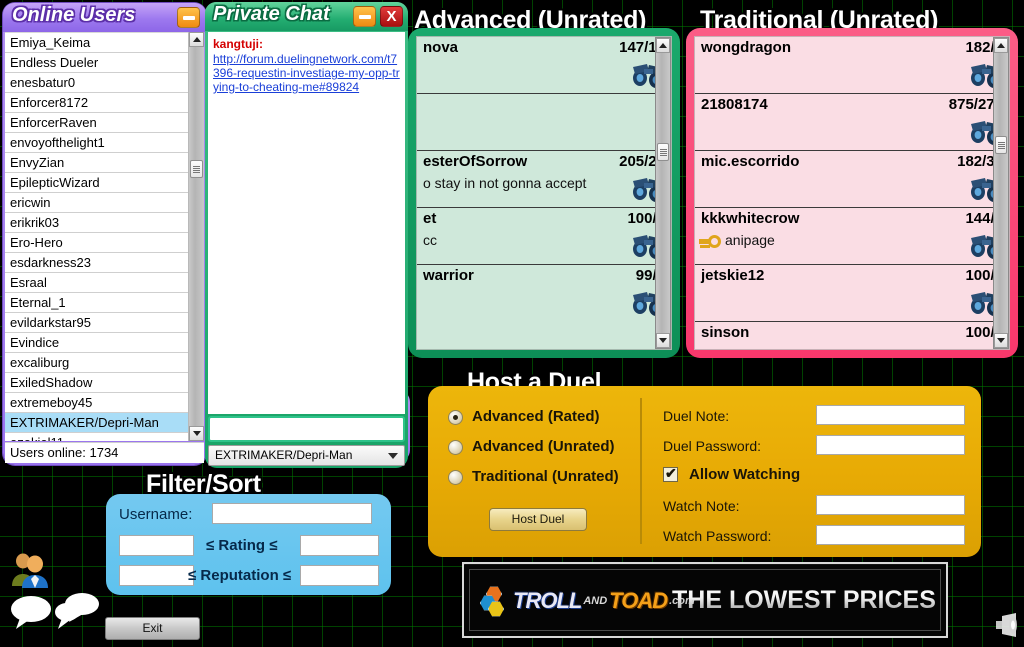  Describe the element at coordinates (543, 446) in the screenshot. I see `radio-label: Advanced (Unrated)` at that location.